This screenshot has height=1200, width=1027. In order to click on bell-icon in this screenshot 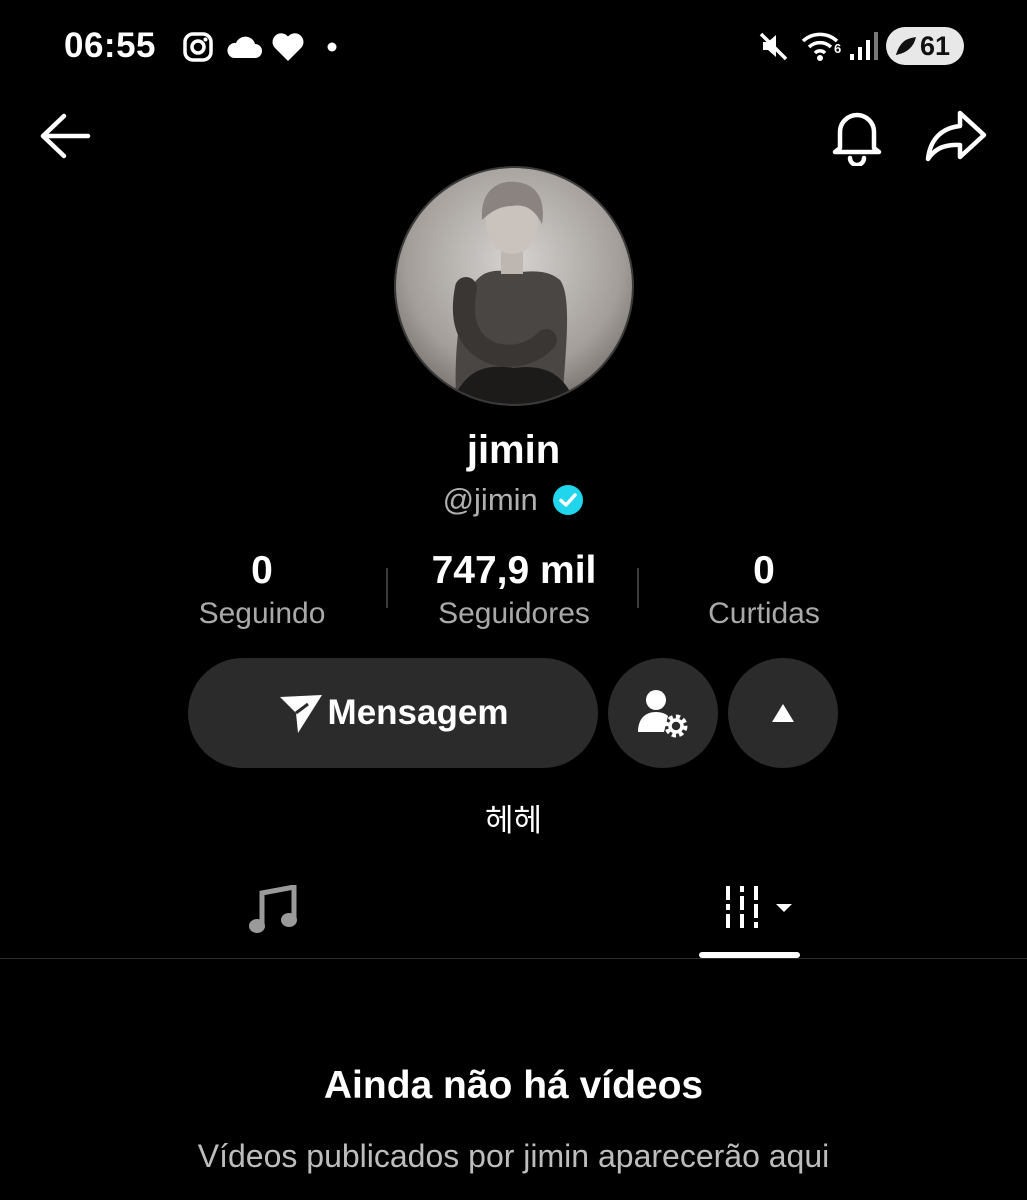, I will do `click(857, 136)`.